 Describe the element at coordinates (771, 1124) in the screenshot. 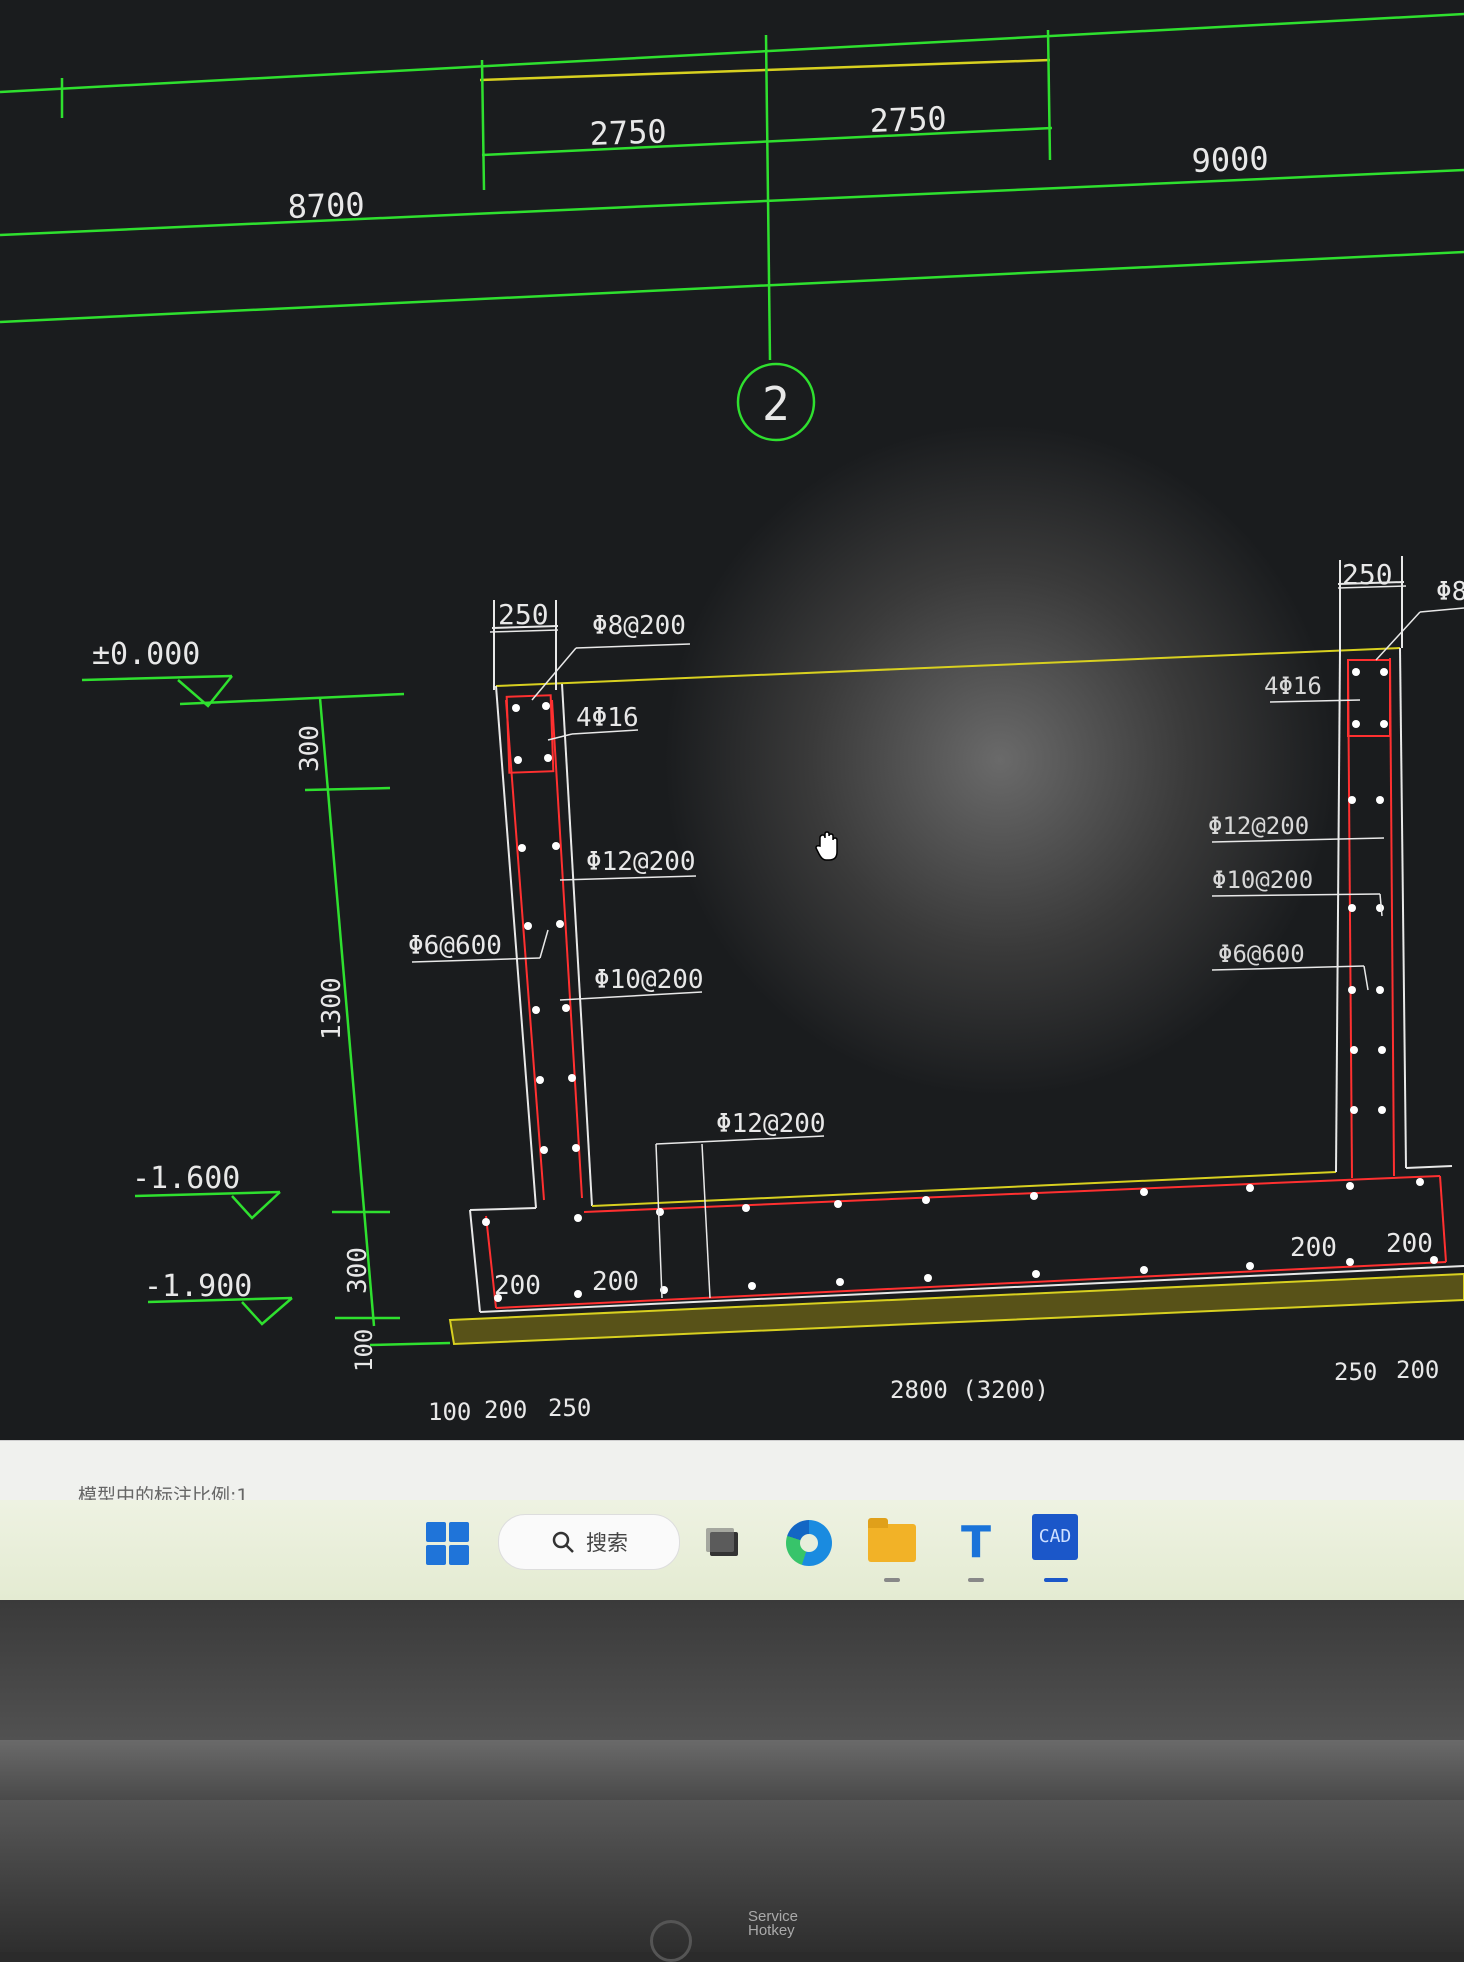

I see `rebar-slab: Φ12@200` at that location.